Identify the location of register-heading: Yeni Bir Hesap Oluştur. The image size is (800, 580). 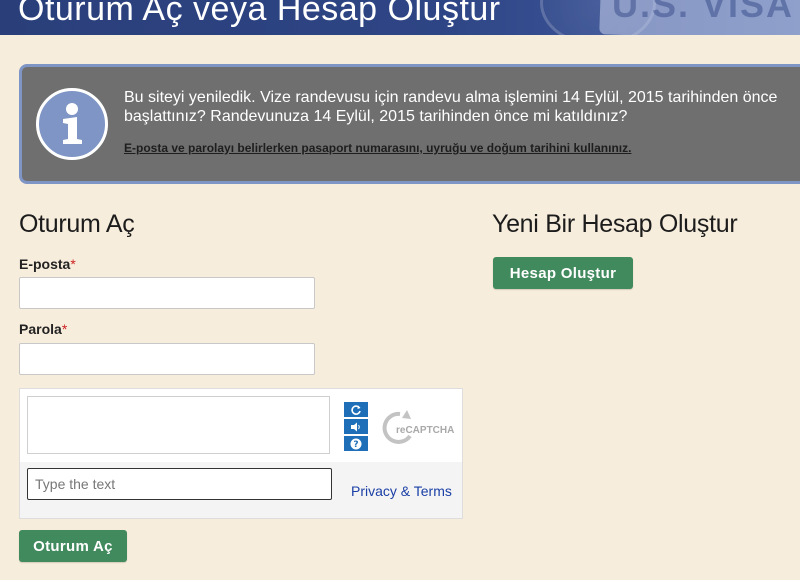
(615, 224).